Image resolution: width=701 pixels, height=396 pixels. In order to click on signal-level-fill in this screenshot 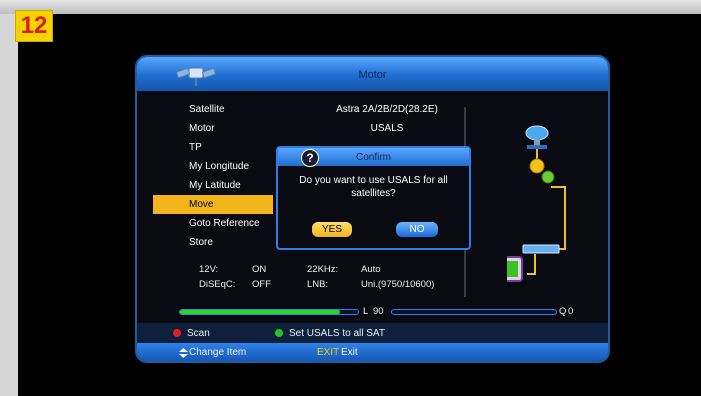, I will do `click(260, 312)`.